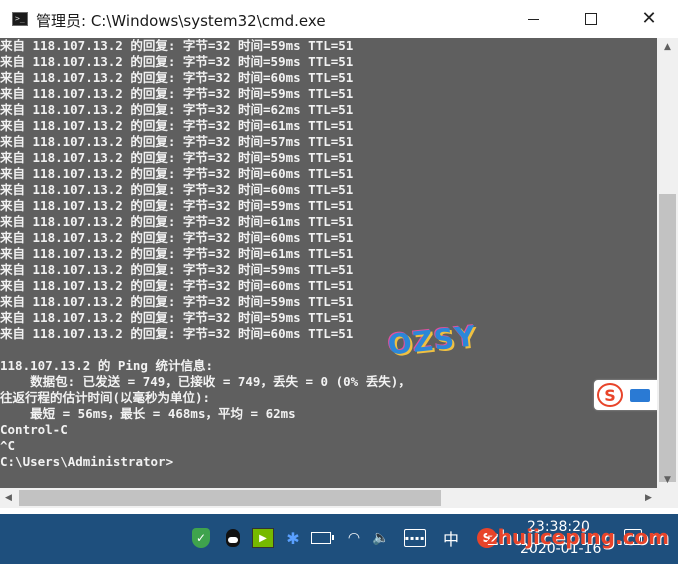 This screenshot has width=678, height=564. Describe the element at coordinates (107, 365) in the screenshot. I see `ping-stats-header: 118.107.13.2 的 Ping 统计信息:` at that location.